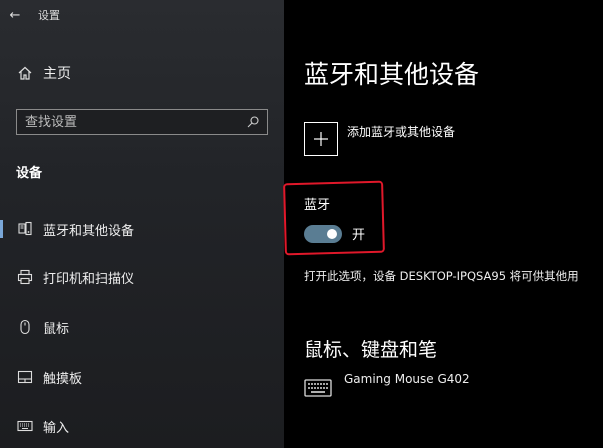 This screenshot has height=448, width=603. What do you see at coordinates (89, 279) in the screenshot?
I see `sidebar-item-label: 打印机和扫描仪` at bounding box center [89, 279].